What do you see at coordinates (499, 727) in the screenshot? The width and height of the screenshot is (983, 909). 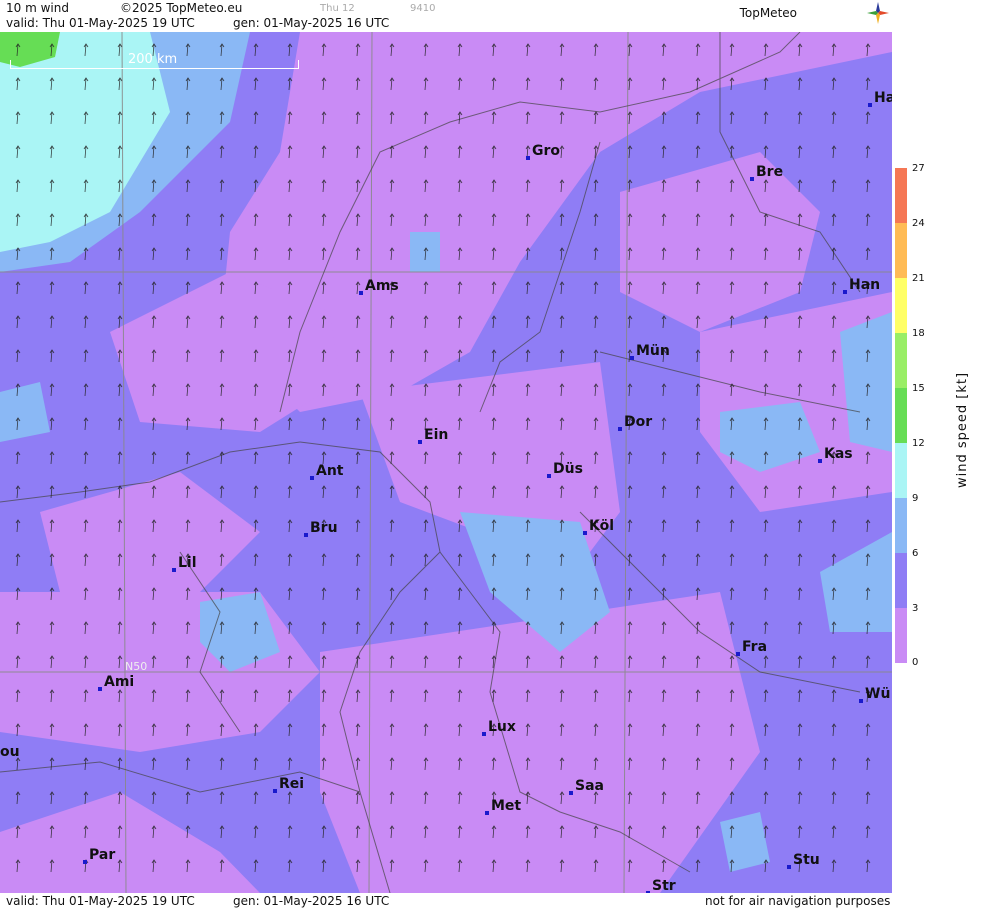 I see `city-label: Lux` at bounding box center [499, 727].